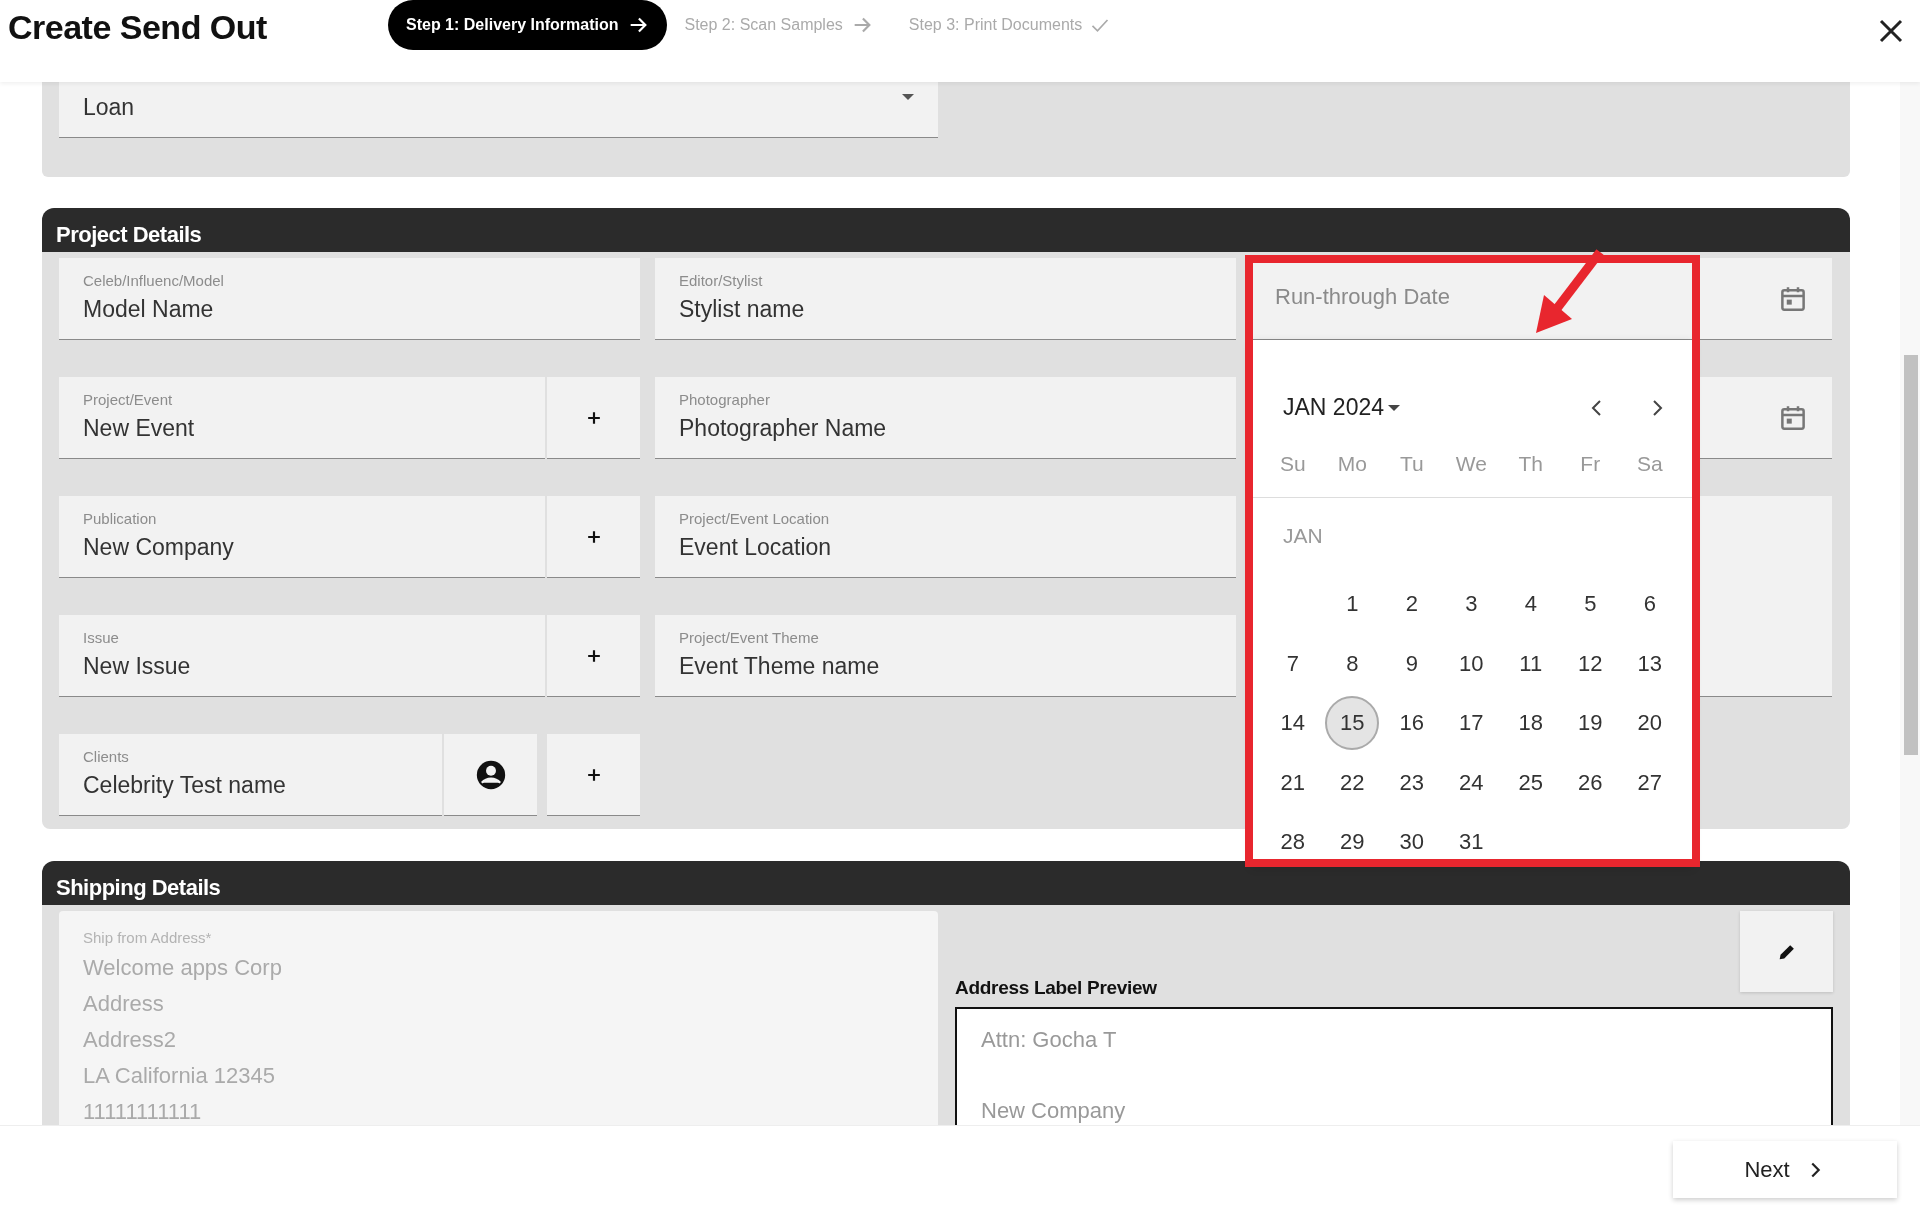  I want to click on input-field: Loan, so click(498, 110).